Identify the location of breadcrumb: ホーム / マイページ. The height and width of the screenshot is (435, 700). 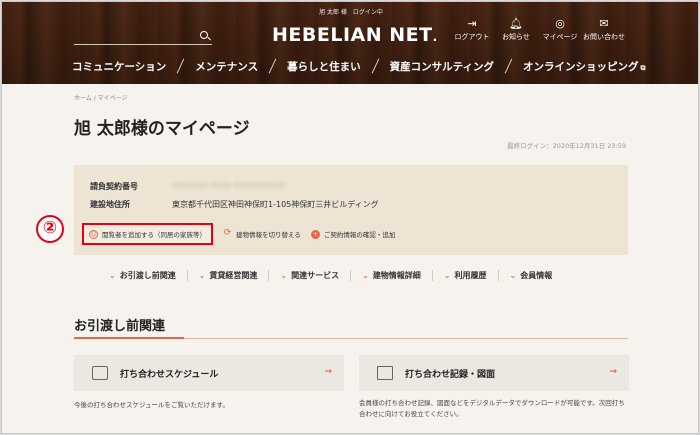
(101, 97).